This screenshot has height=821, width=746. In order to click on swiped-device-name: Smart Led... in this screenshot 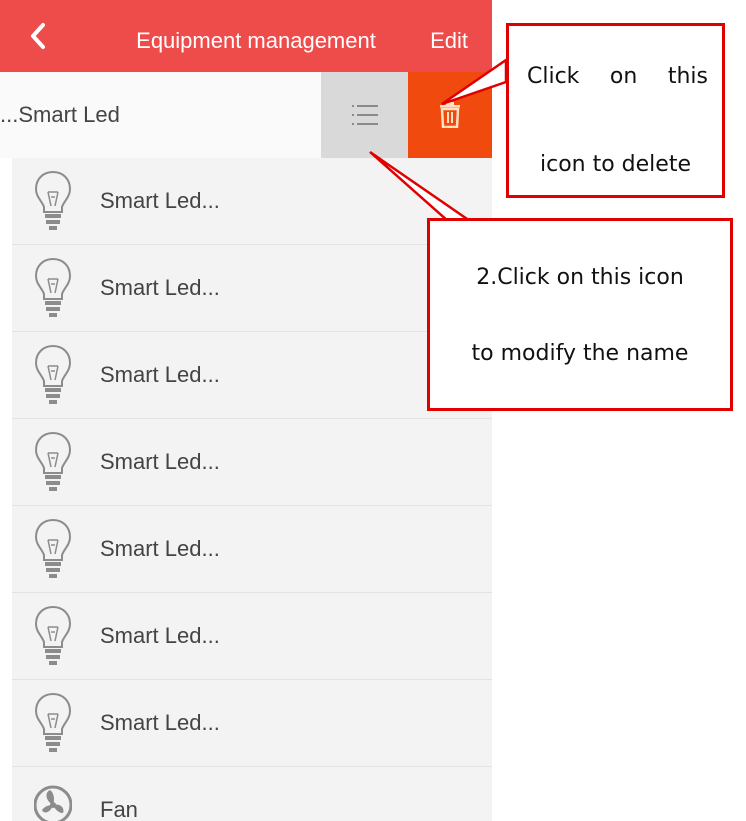, I will do `click(60, 114)`.